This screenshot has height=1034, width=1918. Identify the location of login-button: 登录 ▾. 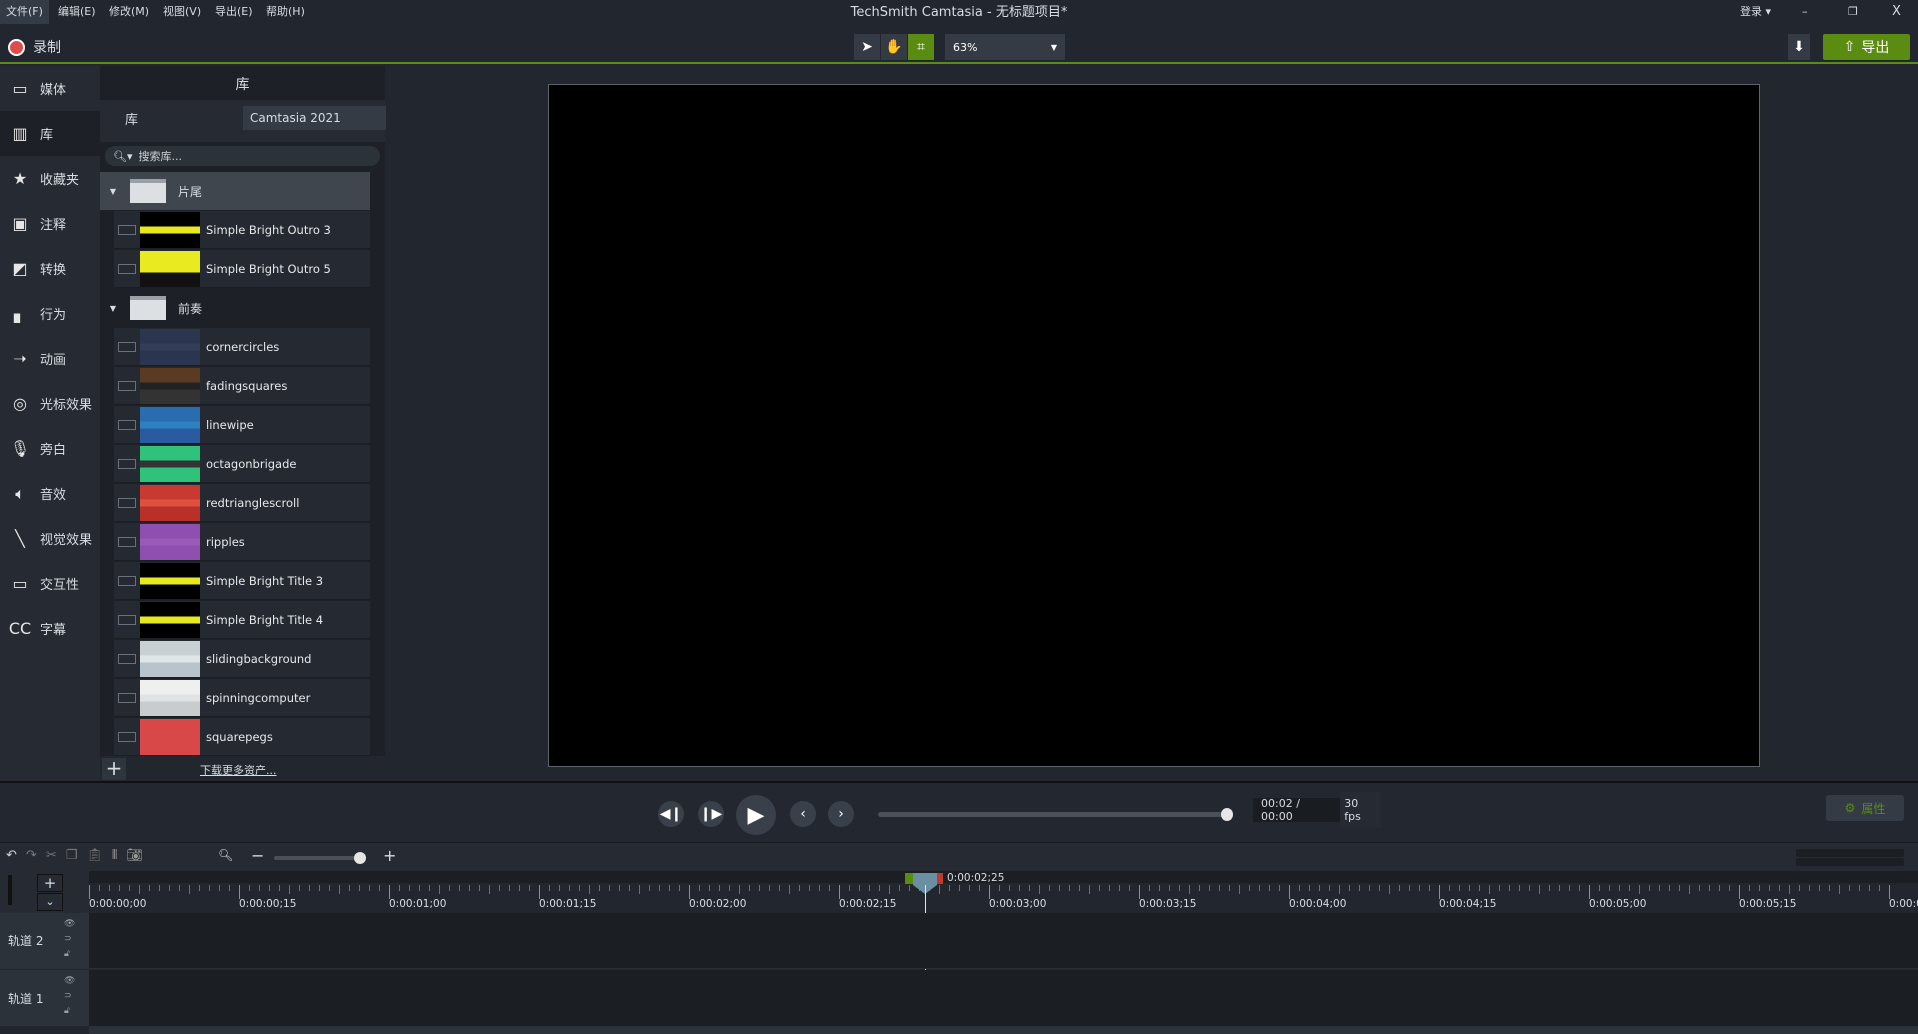
(1755, 12).